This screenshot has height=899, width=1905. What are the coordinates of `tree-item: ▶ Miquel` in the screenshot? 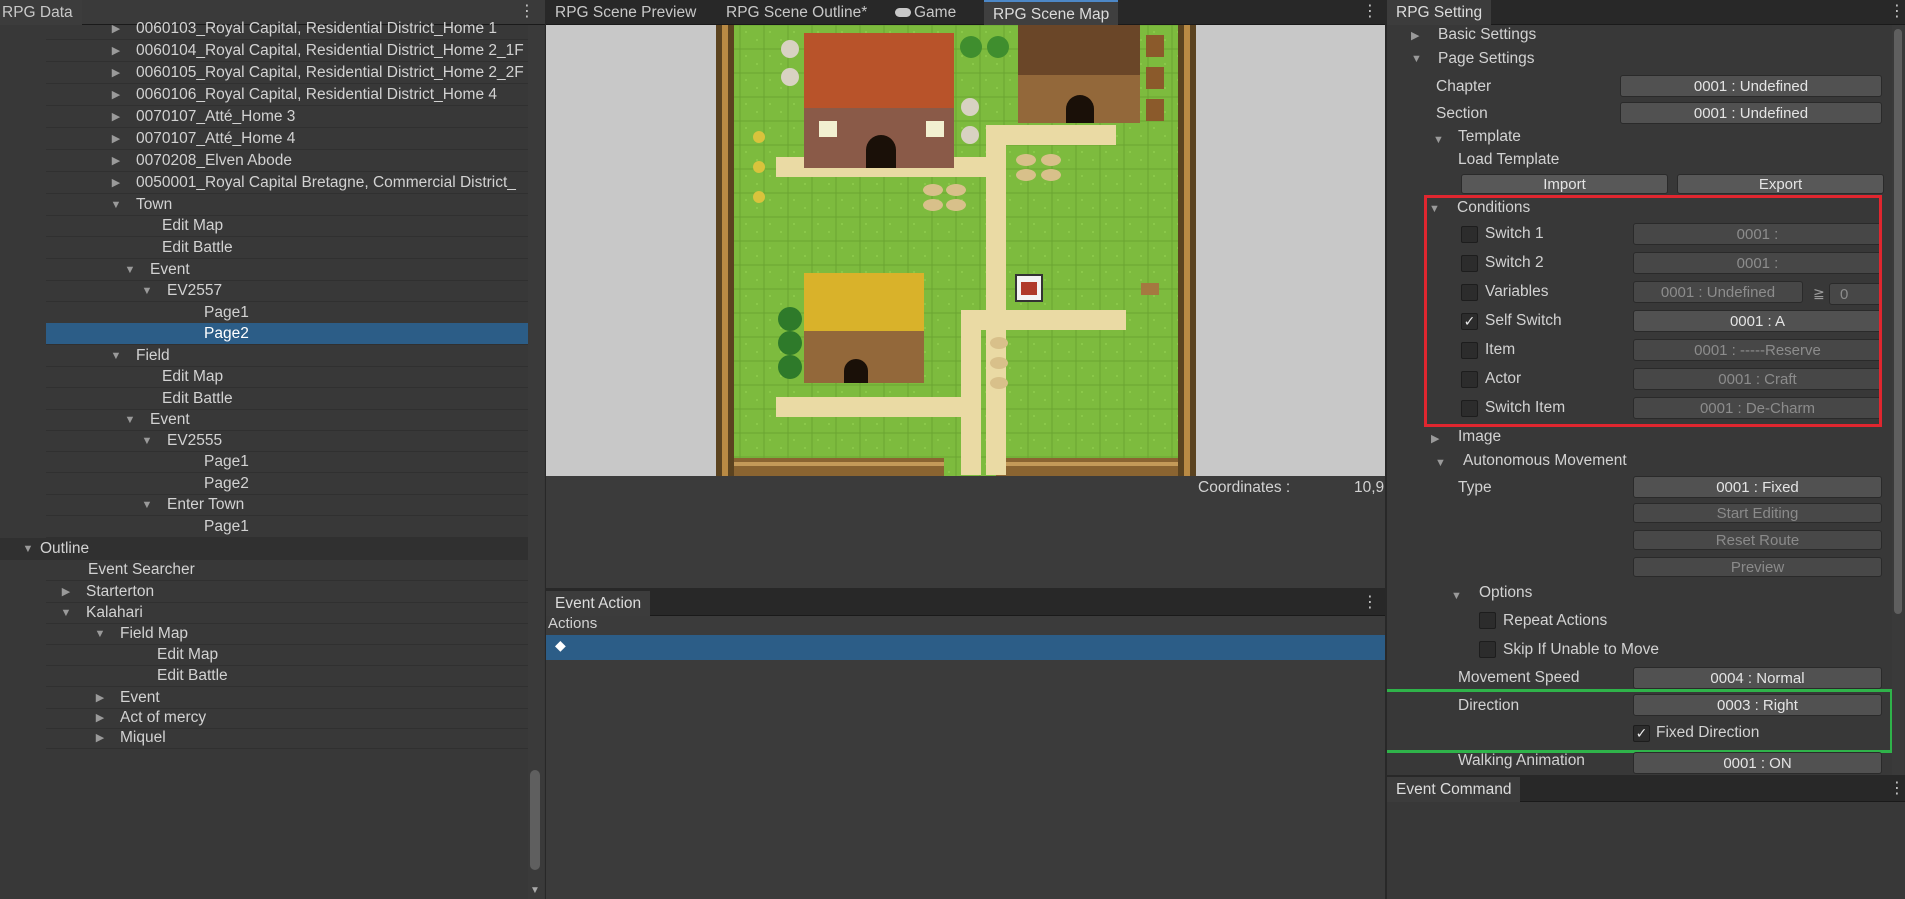 It's located at (287, 738).